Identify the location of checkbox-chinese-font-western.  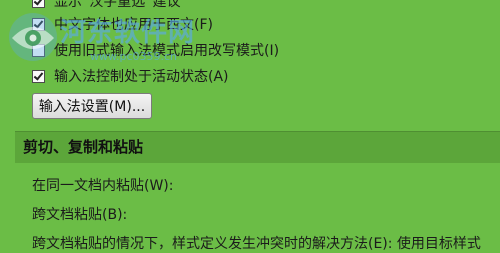
(38, 24).